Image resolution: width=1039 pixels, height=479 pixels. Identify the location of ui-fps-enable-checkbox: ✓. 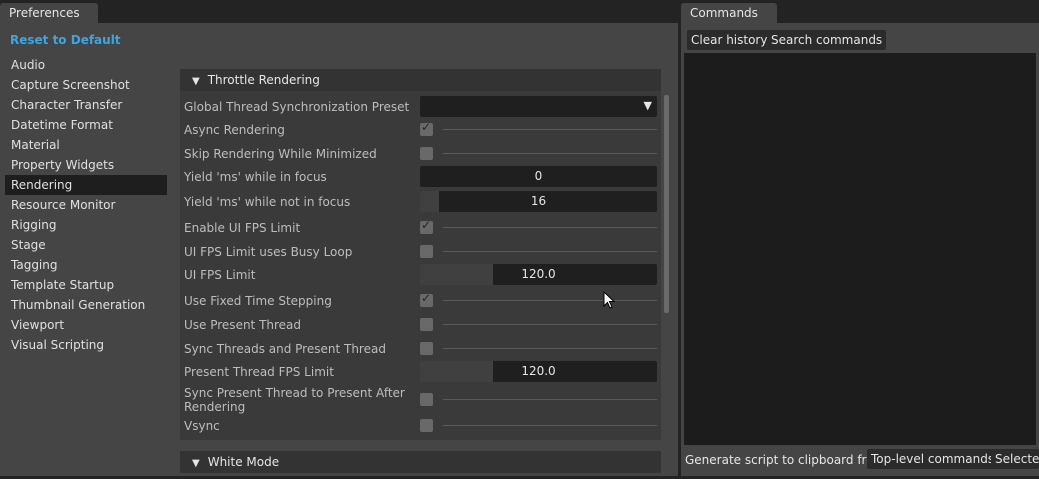
(426, 226).